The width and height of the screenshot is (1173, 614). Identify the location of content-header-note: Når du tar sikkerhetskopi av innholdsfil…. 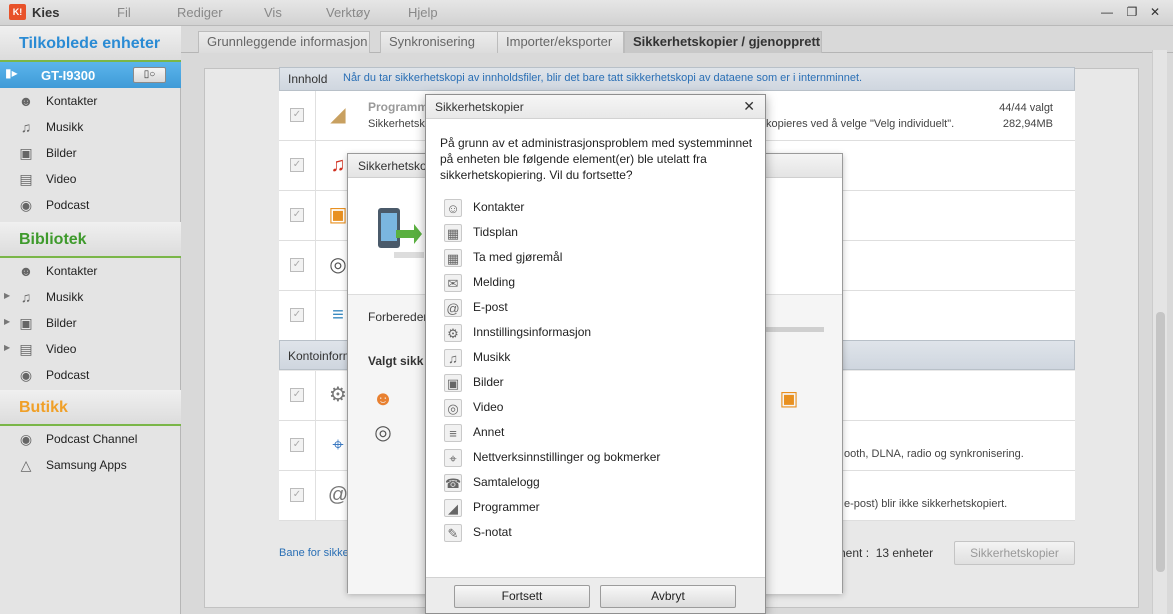
(603, 78).